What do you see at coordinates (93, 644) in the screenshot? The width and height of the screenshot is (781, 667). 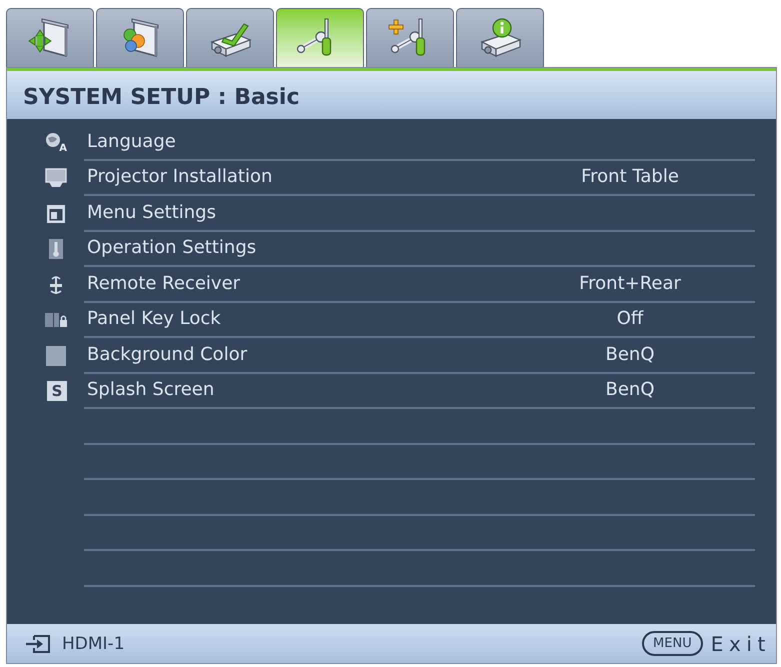 I see `input-source: HDMI-1` at bounding box center [93, 644].